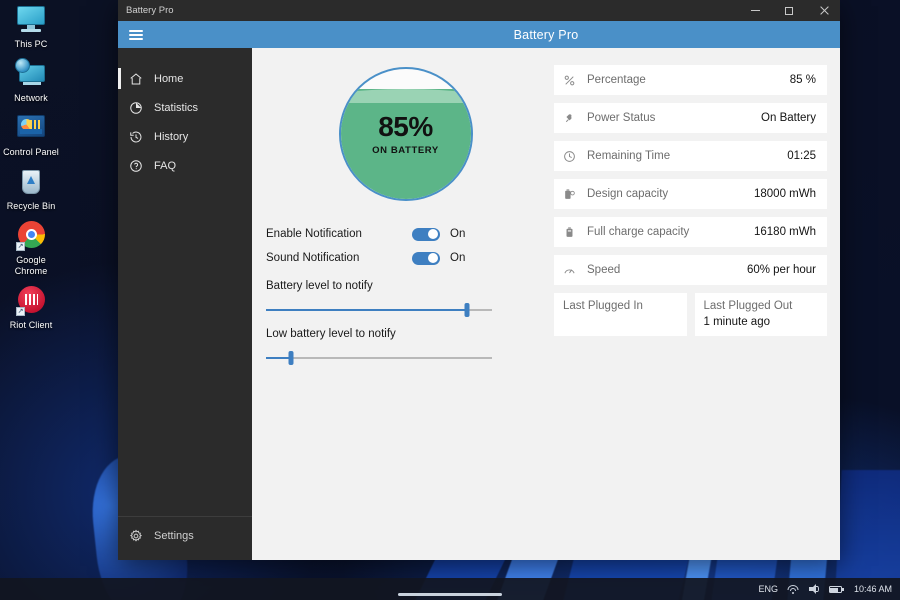 Image resolution: width=900 pixels, height=600 pixels. I want to click on sidebar: Home Statistics History FAQ Settings, so click(185, 290).